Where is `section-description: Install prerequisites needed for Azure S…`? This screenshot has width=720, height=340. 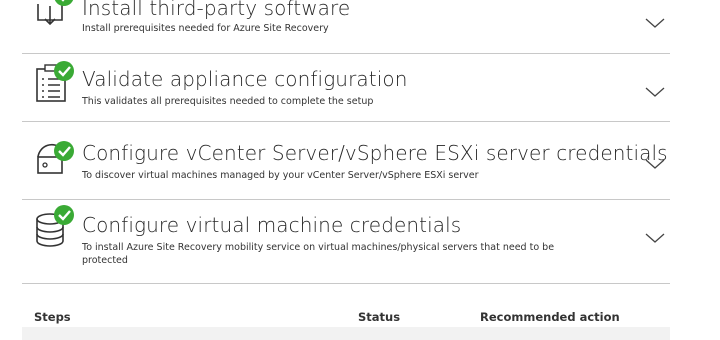 section-description: Install prerequisites needed for Azure S… is located at coordinates (205, 28).